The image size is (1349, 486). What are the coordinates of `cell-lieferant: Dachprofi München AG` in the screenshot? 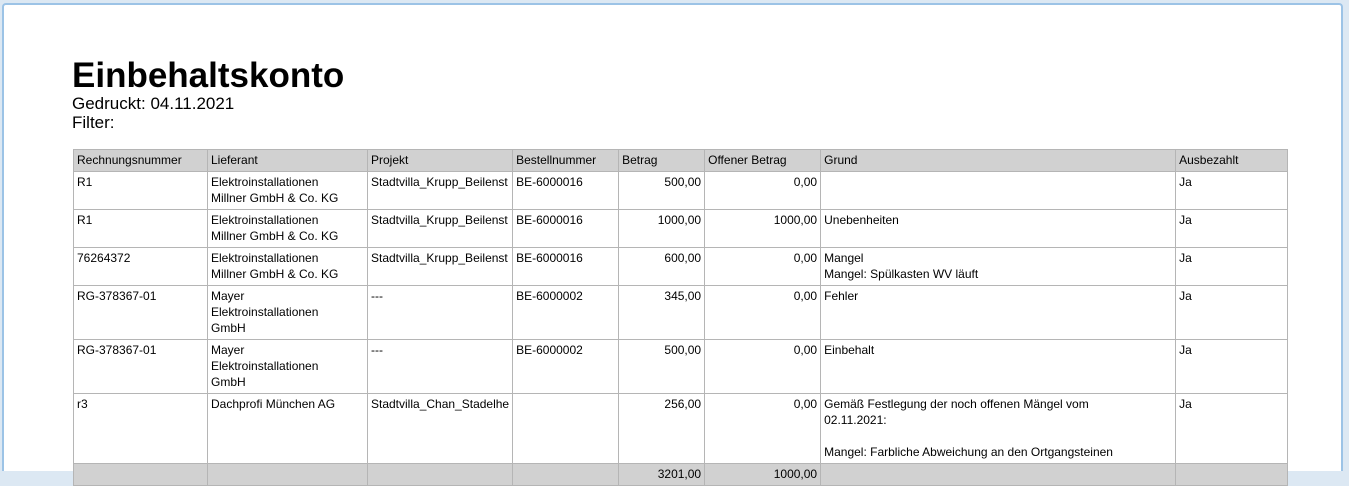 It's located at (287, 428).